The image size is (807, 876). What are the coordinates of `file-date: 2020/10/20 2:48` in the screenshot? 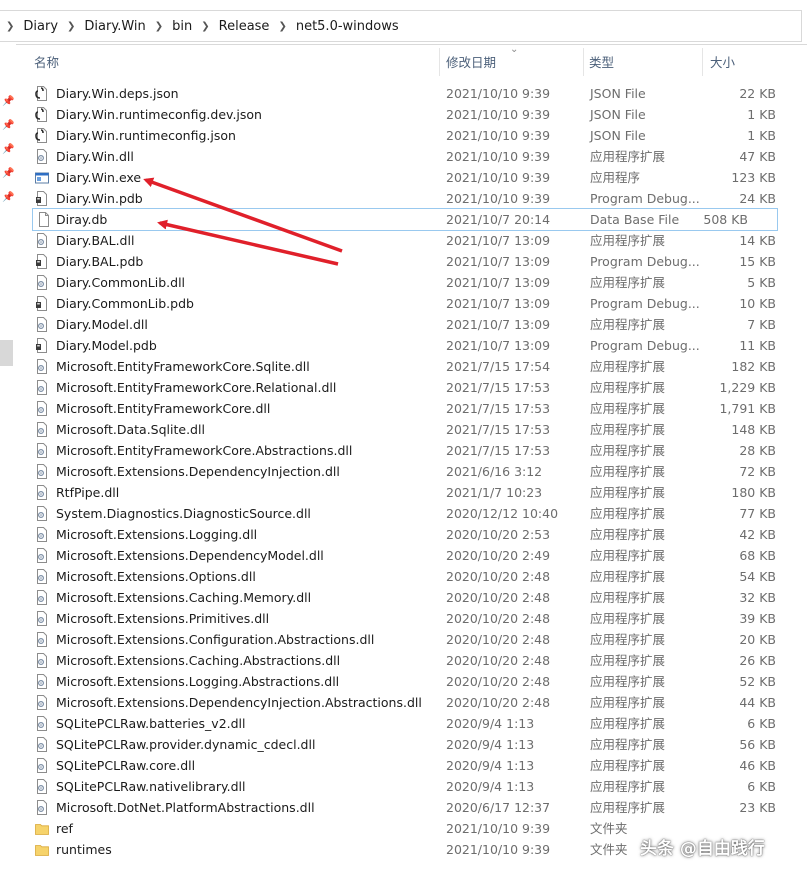 It's located at (498, 702).